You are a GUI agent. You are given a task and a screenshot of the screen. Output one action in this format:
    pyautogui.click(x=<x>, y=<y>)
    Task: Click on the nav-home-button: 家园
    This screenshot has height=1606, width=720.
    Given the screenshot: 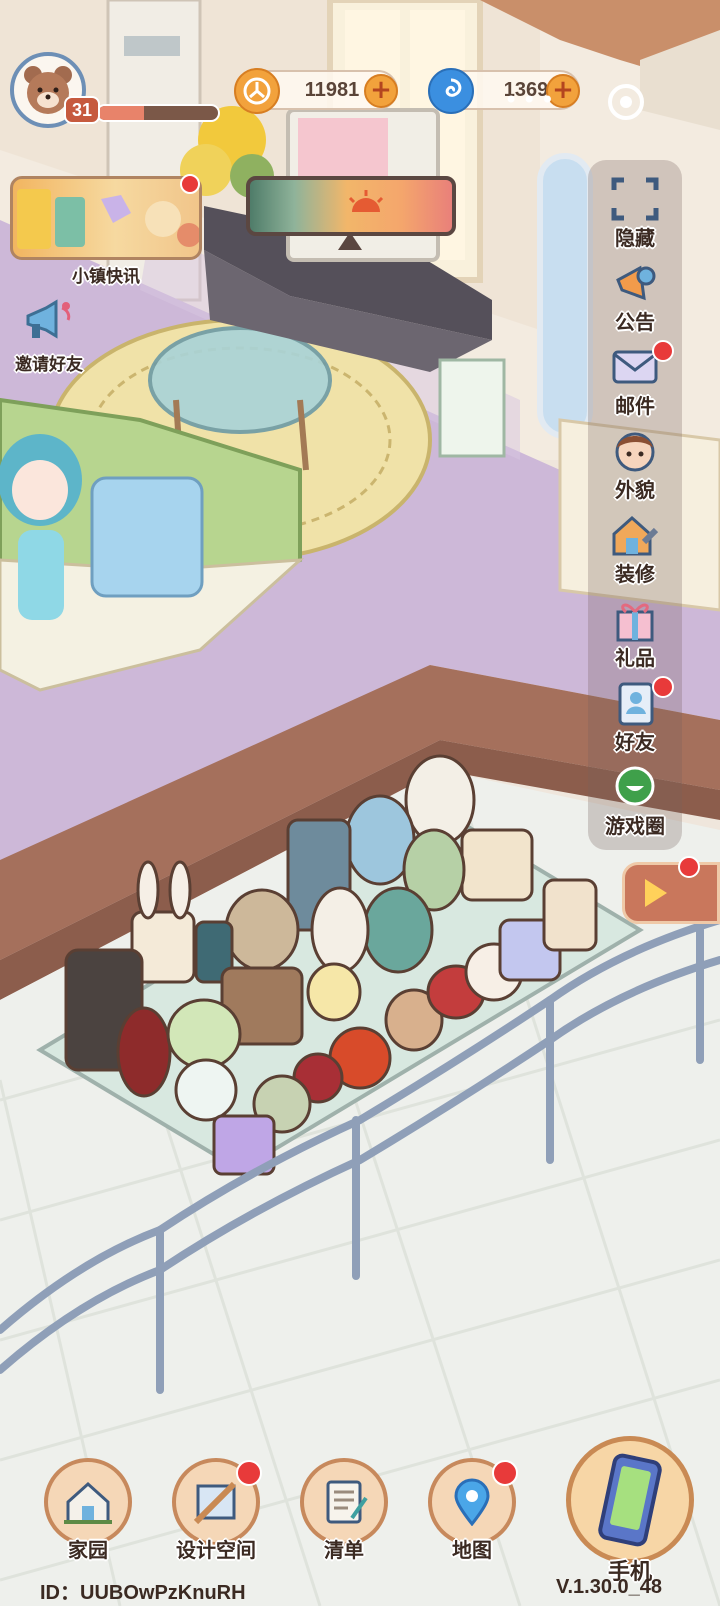 What is the action you would take?
    pyautogui.click(x=88, y=1518)
    